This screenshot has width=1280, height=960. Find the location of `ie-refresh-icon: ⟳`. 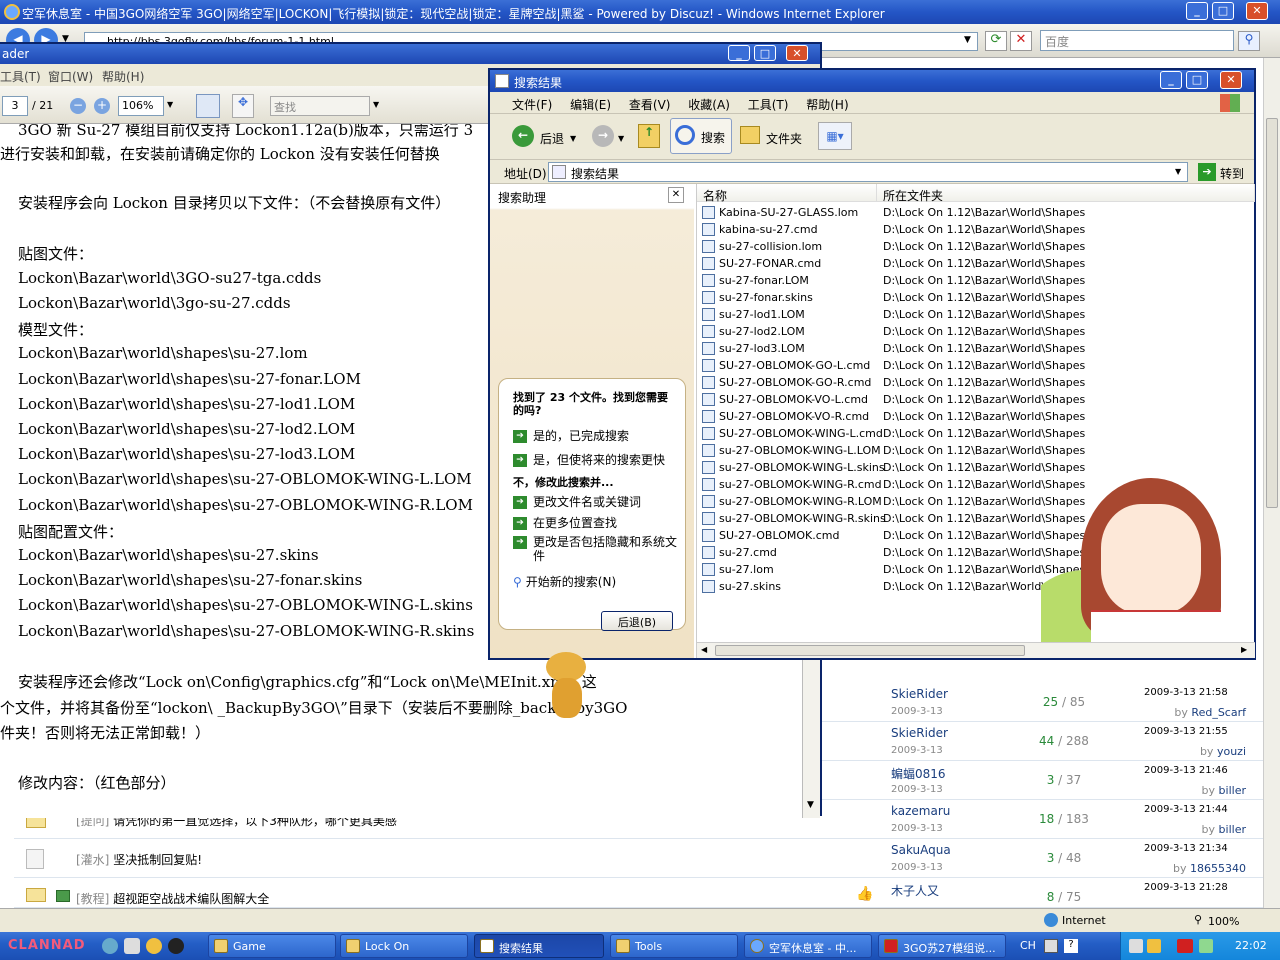

ie-refresh-icon: ⟳ is located at coordinates (996, 41).